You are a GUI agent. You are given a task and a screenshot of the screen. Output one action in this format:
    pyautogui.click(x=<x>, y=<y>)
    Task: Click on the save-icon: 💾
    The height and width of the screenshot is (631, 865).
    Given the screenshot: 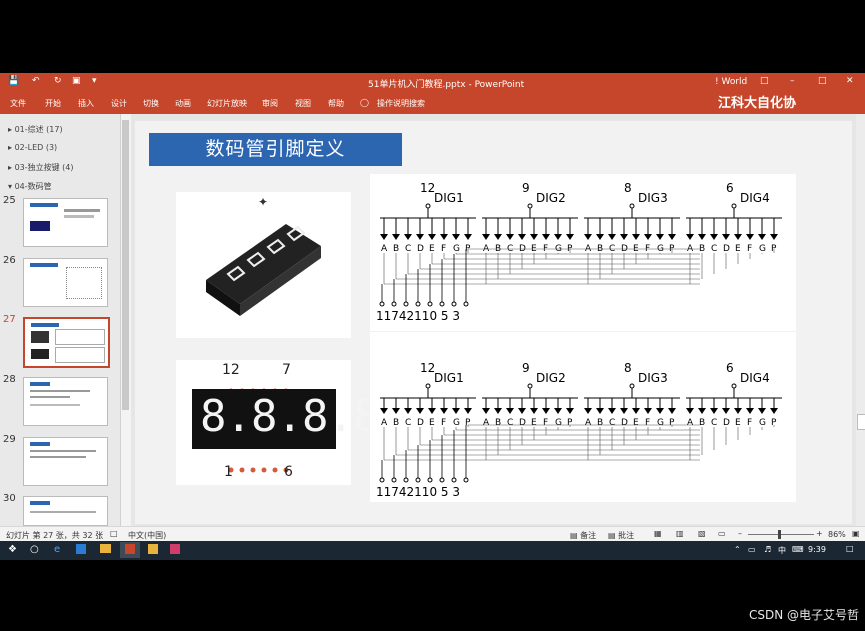 What is the action you would take?
    pyautogui.click(x=13, y=81)
    